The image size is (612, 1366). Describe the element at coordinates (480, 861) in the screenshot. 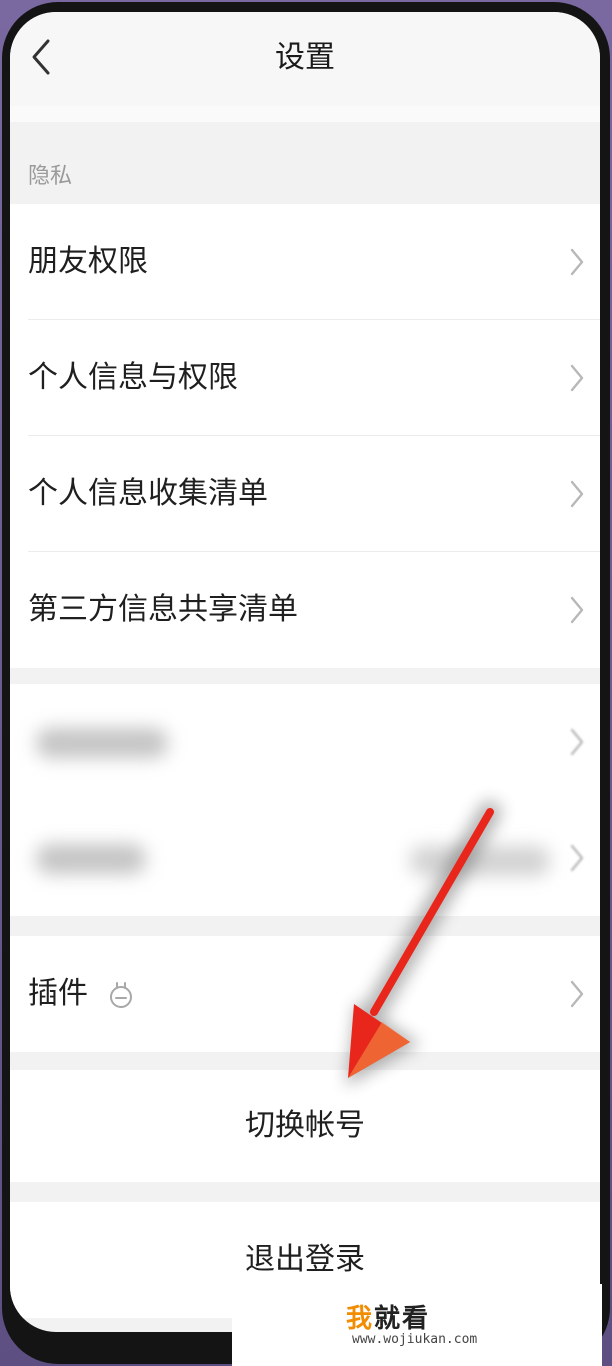

I see `blurred-value` at that location.